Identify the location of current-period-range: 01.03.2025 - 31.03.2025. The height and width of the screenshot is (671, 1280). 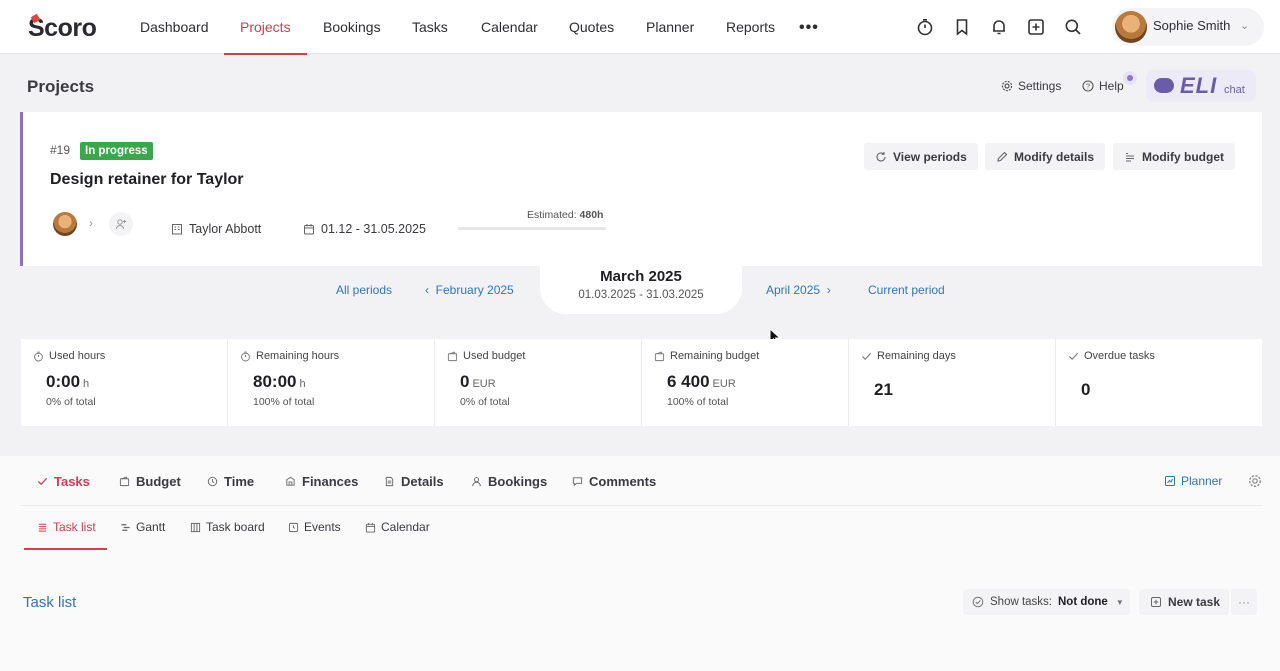
(641, 295).